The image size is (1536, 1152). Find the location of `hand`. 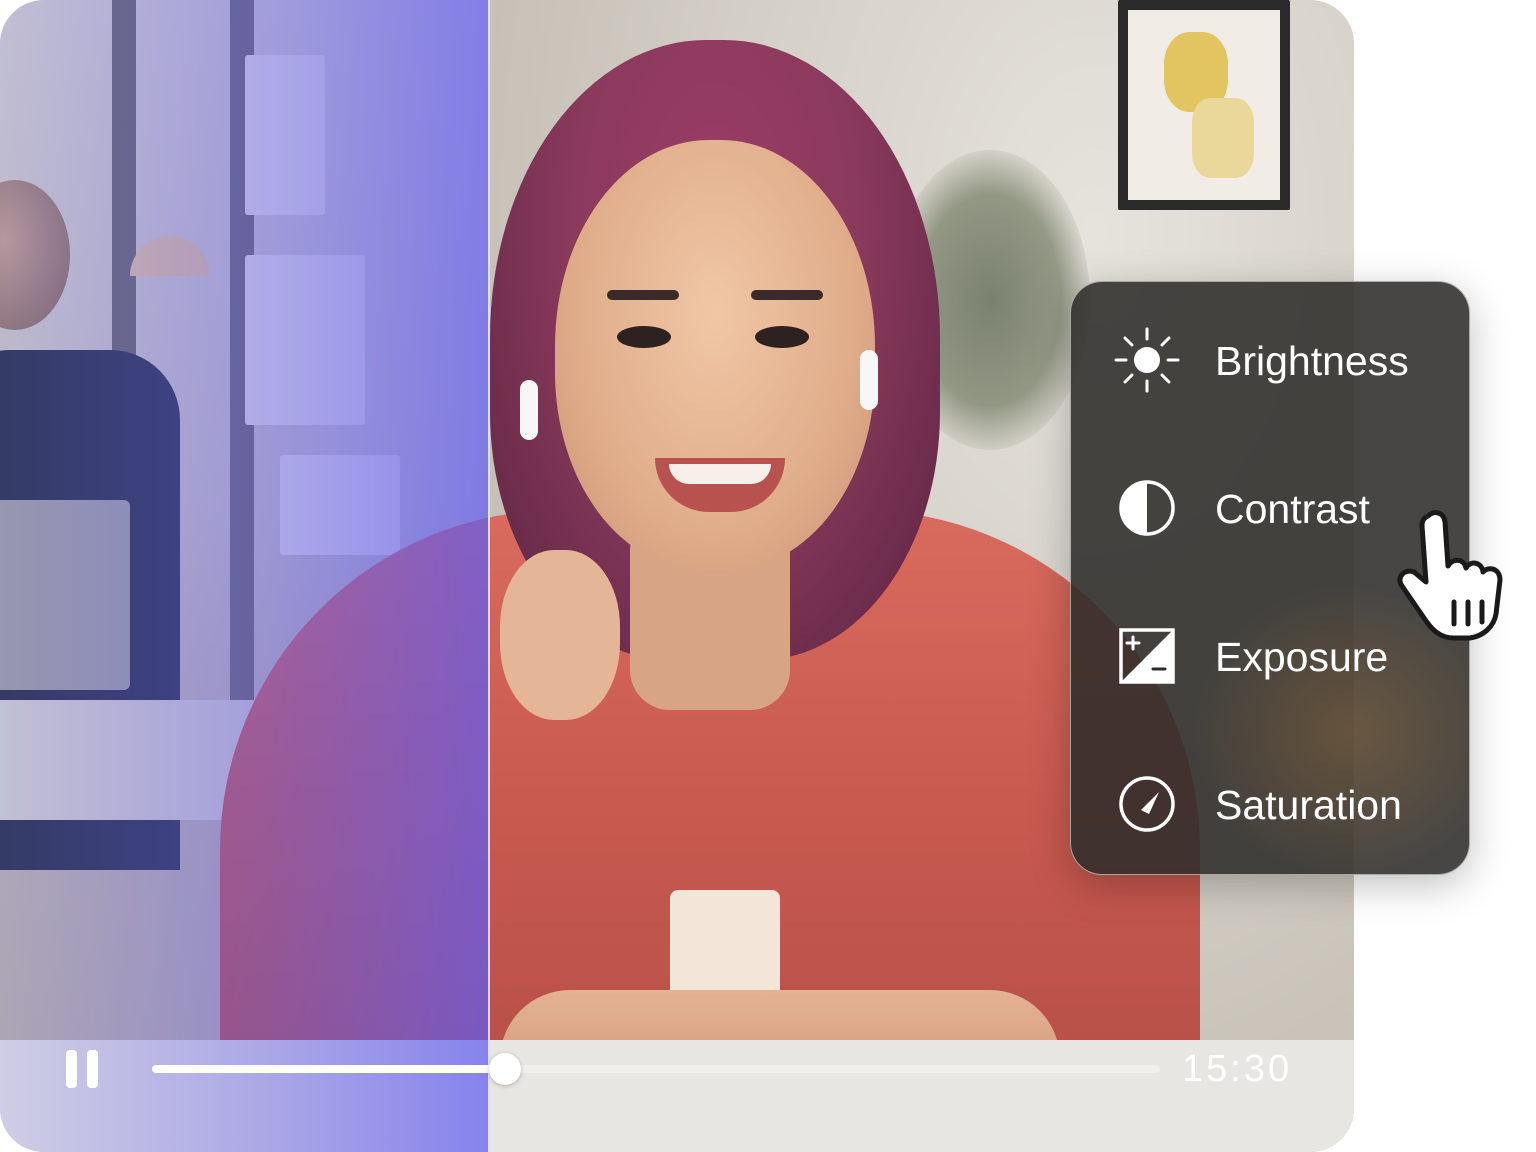

hand is located at coordinates (560, 635).